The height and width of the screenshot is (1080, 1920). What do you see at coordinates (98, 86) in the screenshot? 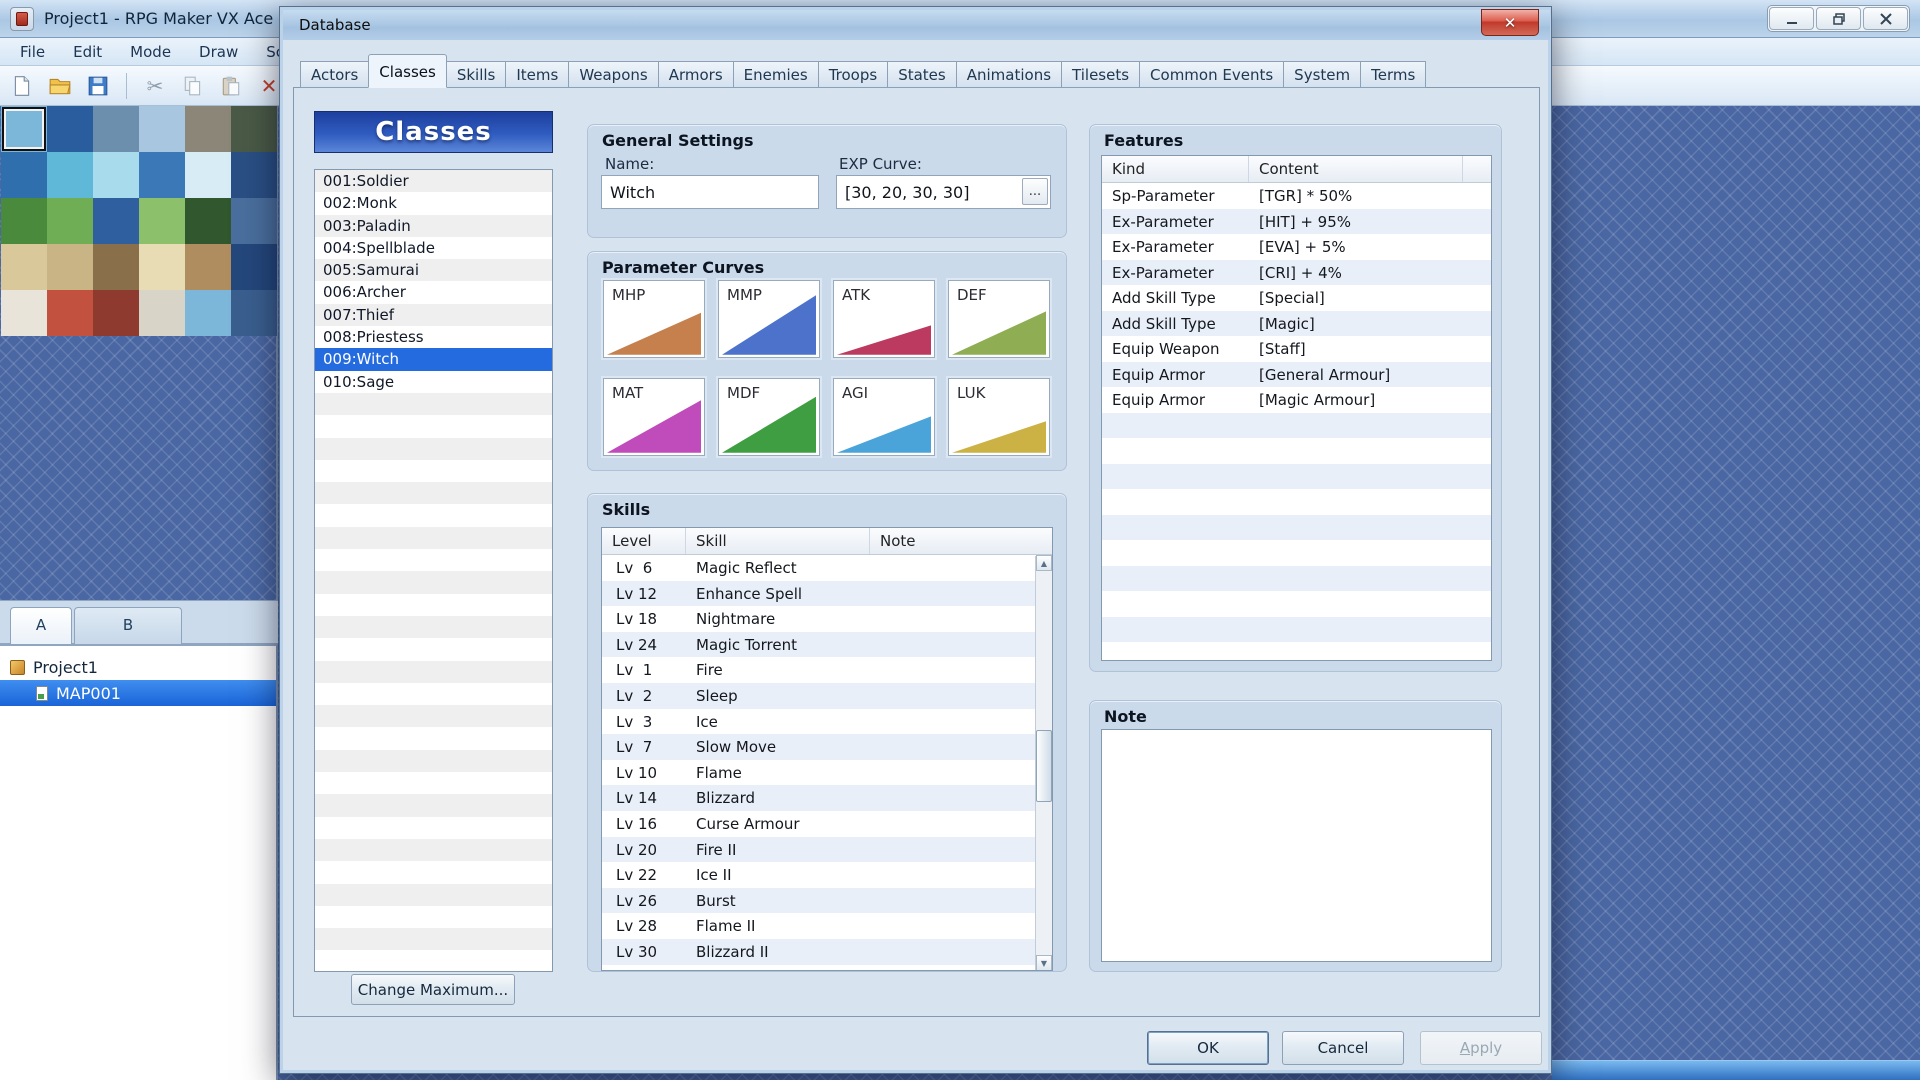
I see `save-icon` at bounding box center [98, 86].